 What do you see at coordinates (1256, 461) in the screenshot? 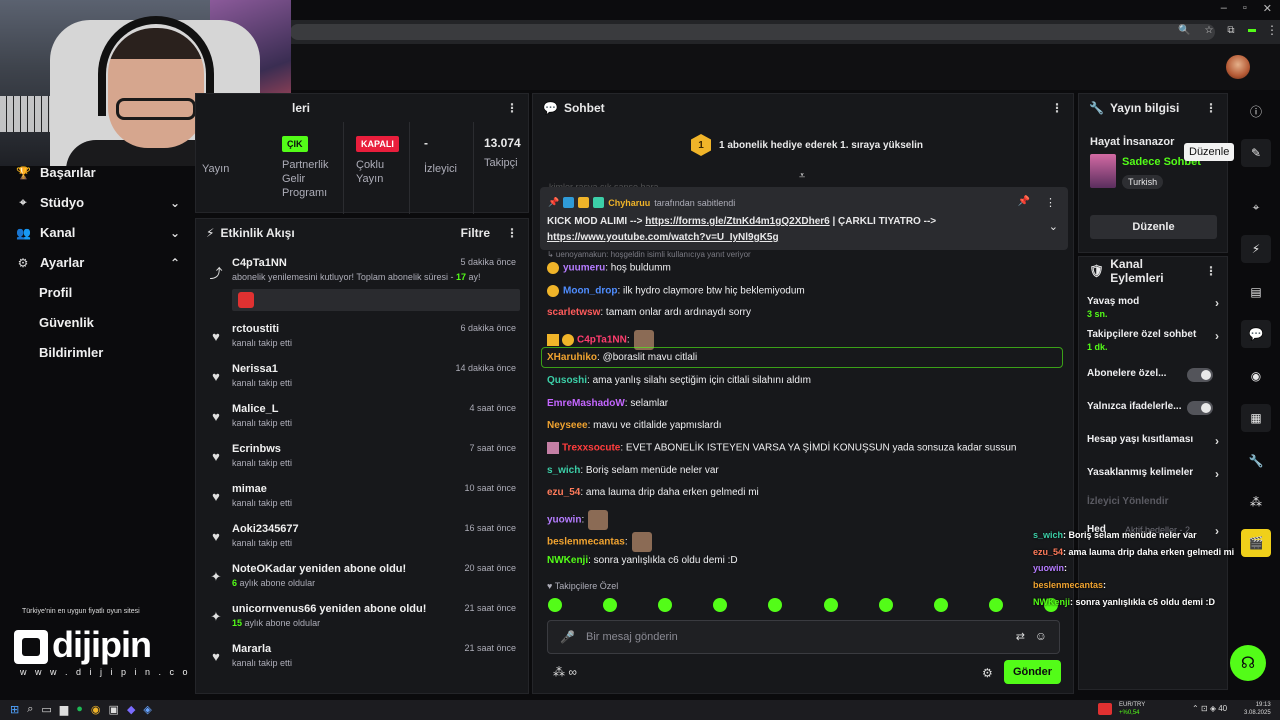
I see `tools-icon: 🔧` at bounding box center [1256, 461].